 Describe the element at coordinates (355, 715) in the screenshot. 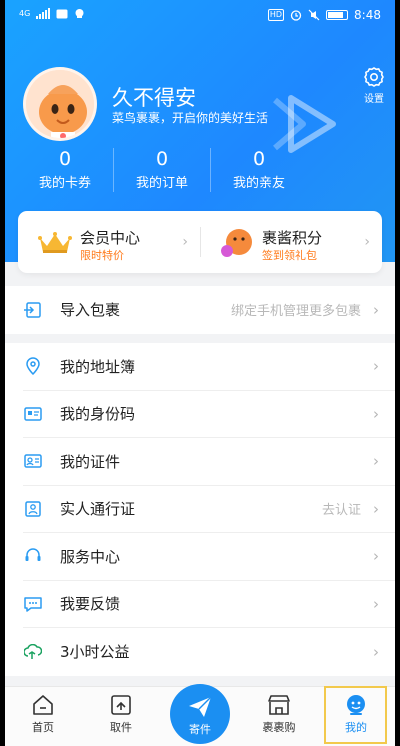

I see `active-tab-highlight` at that location.